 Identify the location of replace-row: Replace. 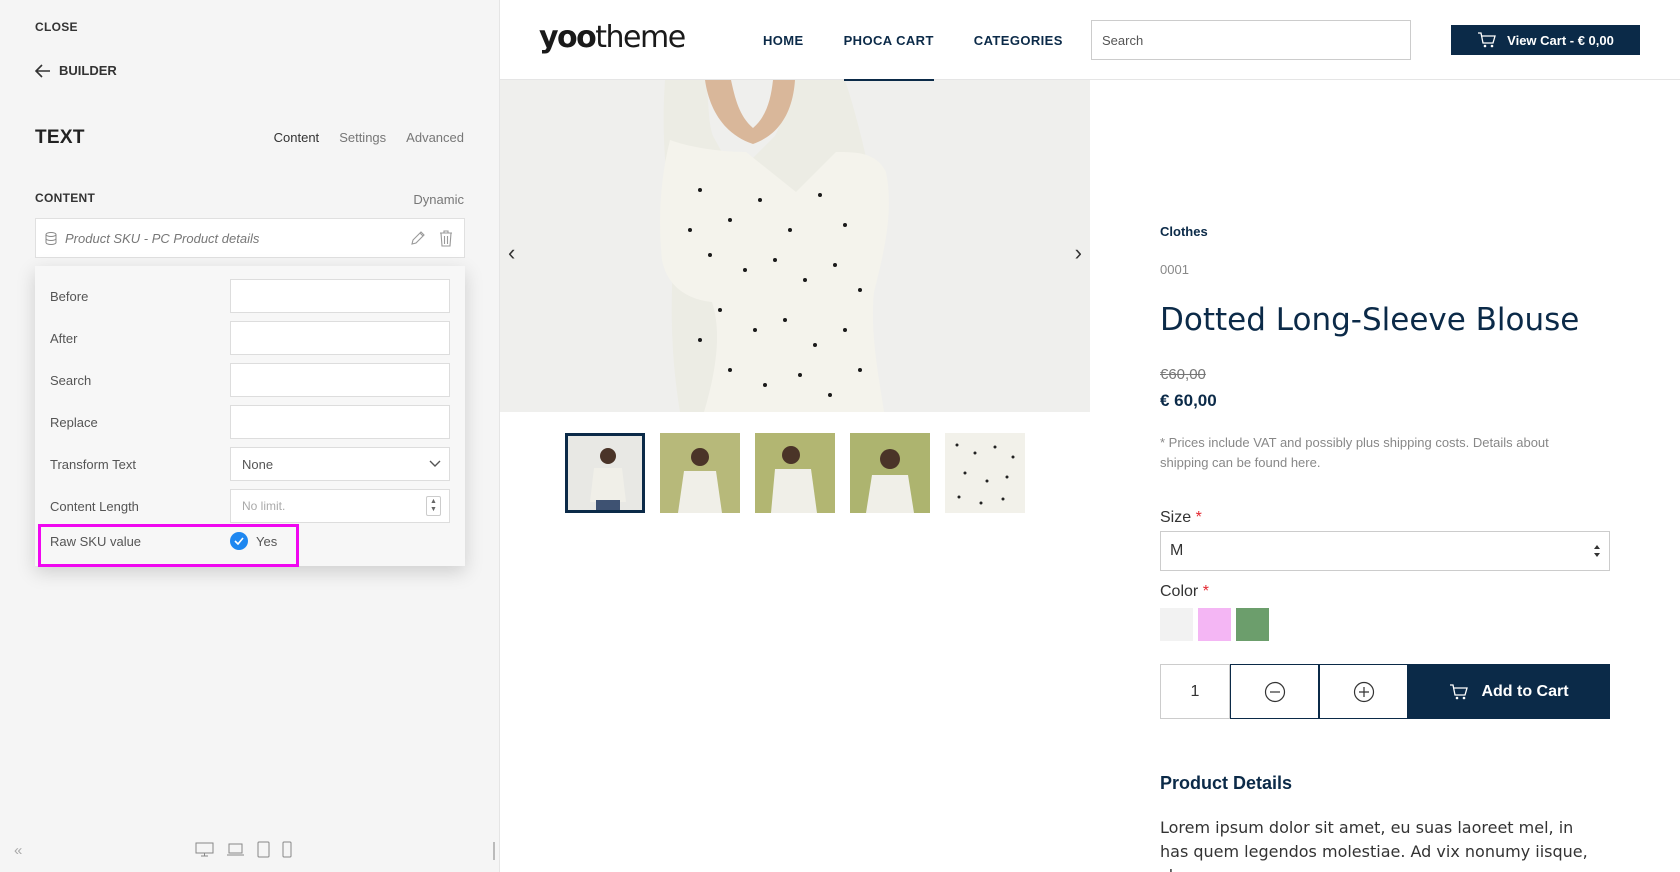
(250, 422).